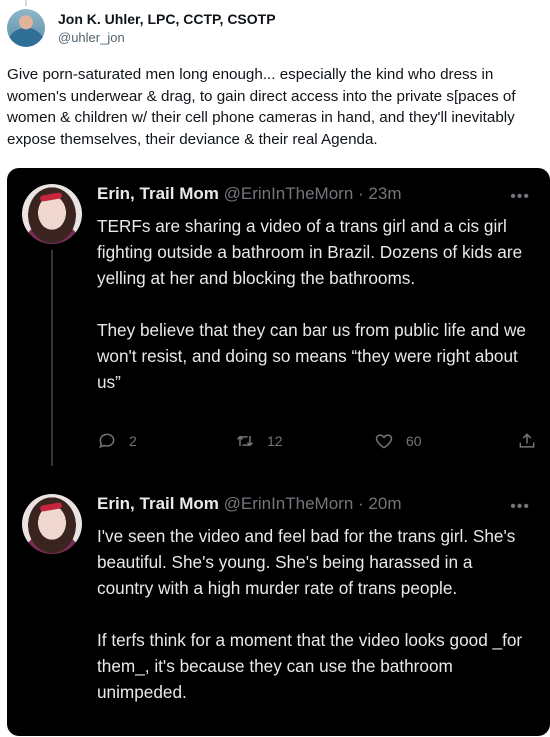  I want to click on reply-count: 2, so click(133, 441).